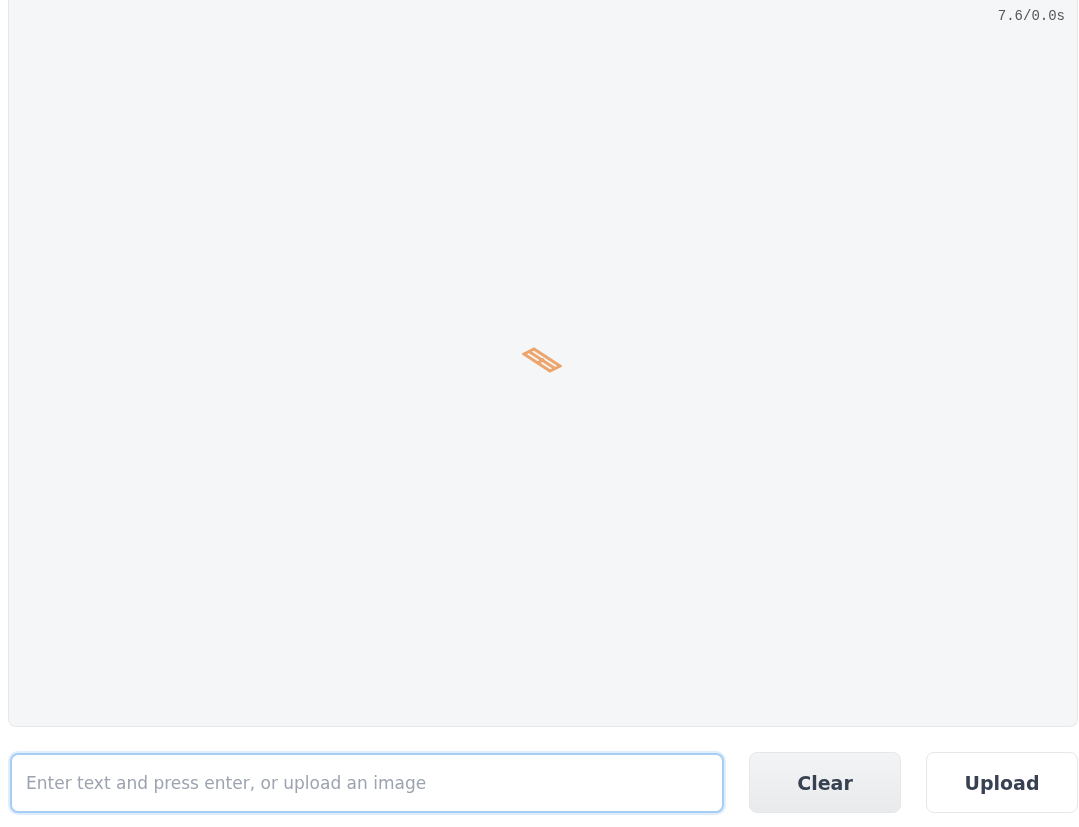 The width and height of the screenshot is (1079, 827). Describe the element at coordinates (367, 782) in the screenshot. I see `message-input: Enter text and press enter, or upload an image` at that location.